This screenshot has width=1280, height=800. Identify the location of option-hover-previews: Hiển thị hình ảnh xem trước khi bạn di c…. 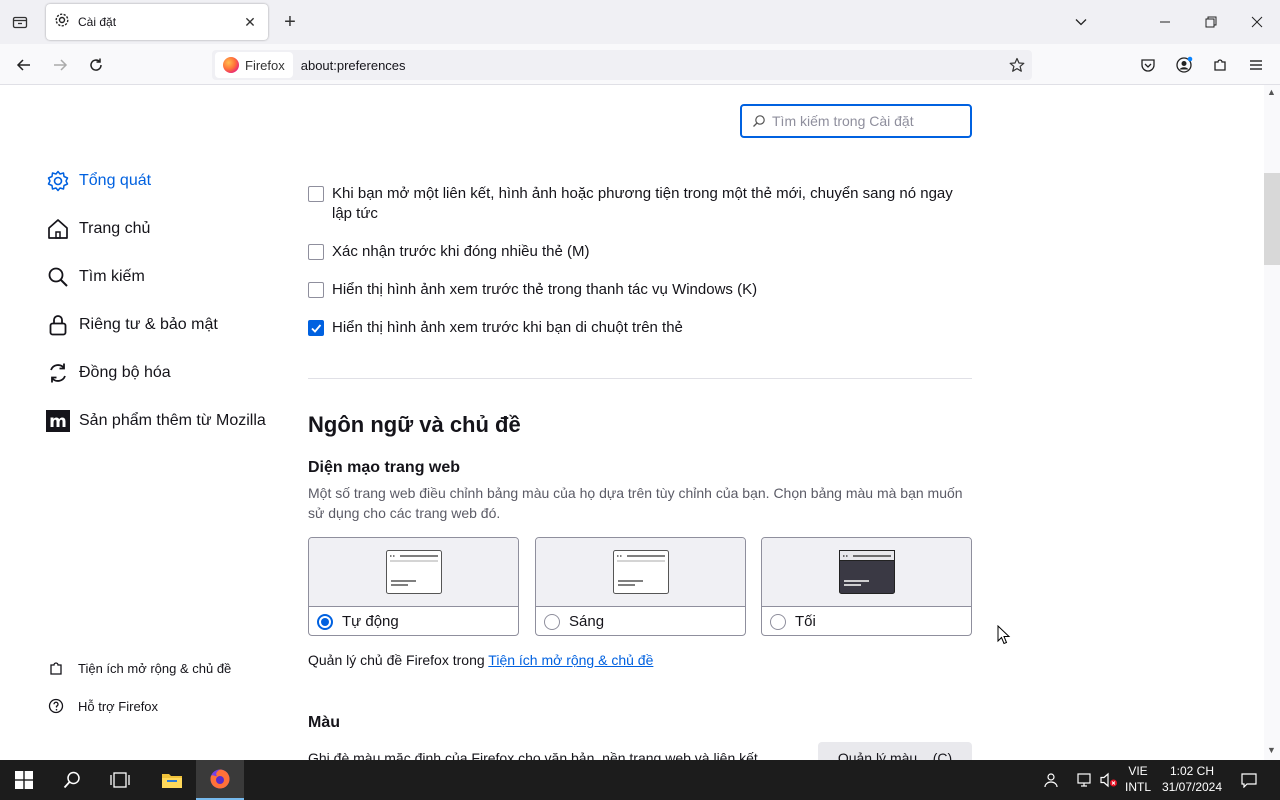
(640, 328).